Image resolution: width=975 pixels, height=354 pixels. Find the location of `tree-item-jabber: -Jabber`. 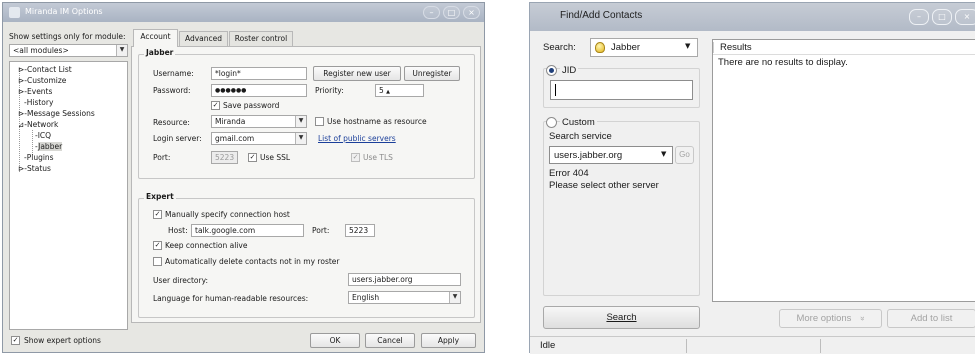

tree-item-jabber: -Jabber is located at coordinates (49, 146).